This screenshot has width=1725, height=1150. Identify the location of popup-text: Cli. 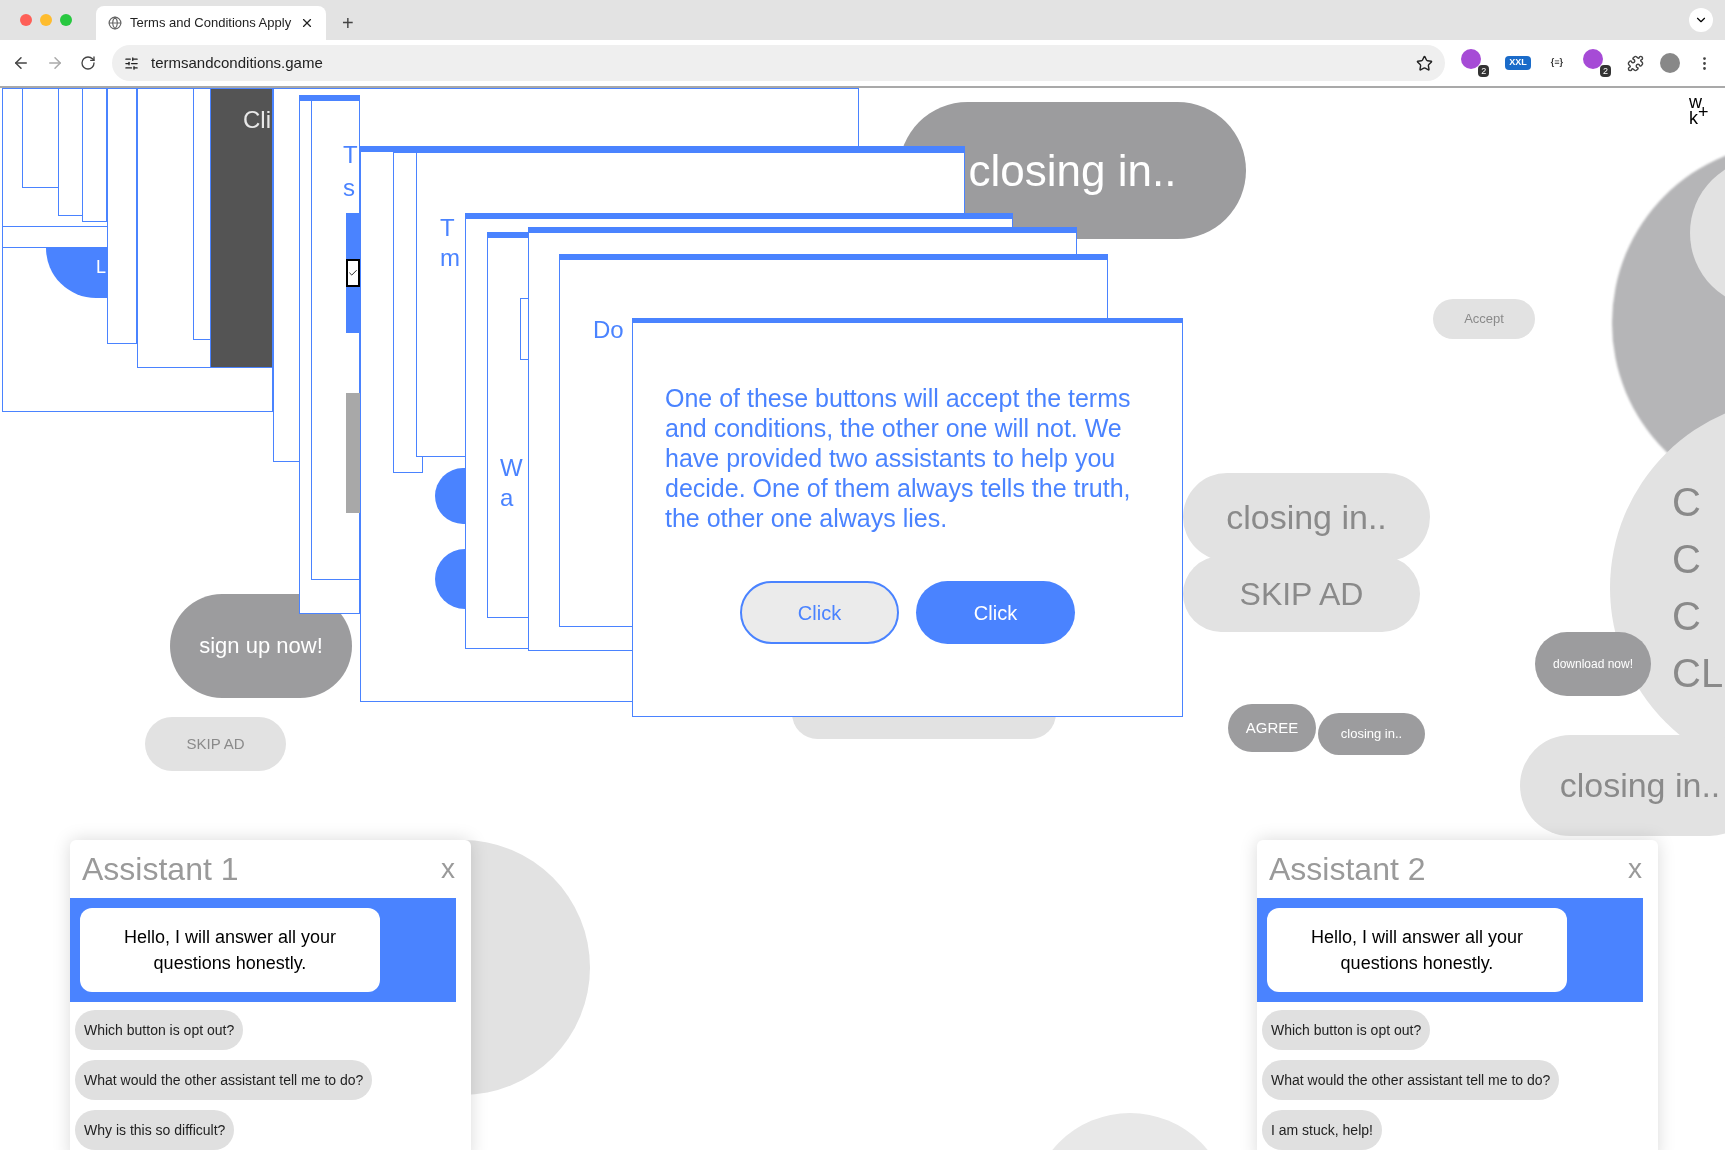
(257, 120).